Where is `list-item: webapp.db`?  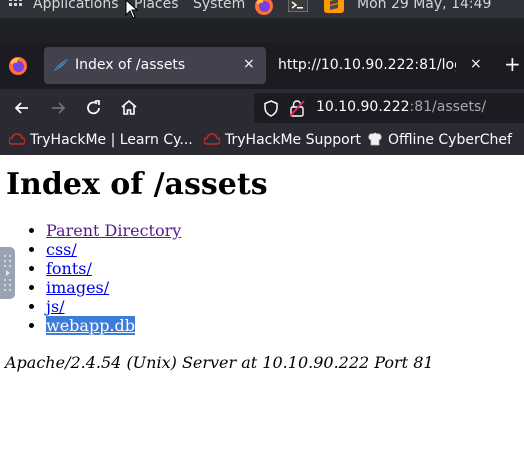
list-item: webapp.db is located at coordinates (113, 325).